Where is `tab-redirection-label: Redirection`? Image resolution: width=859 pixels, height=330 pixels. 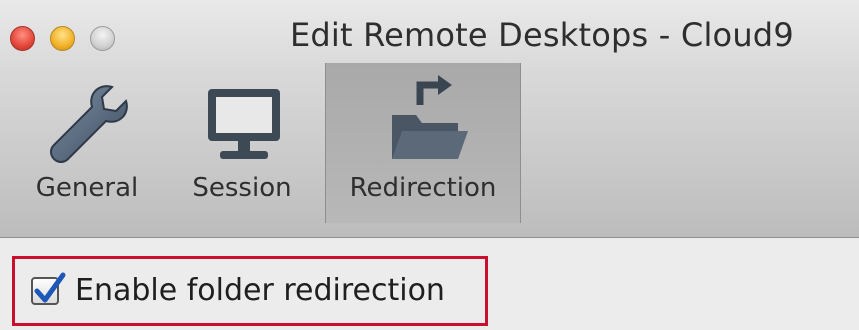
tab-redirection-label: Redirection is located at coordinates (423, 188).